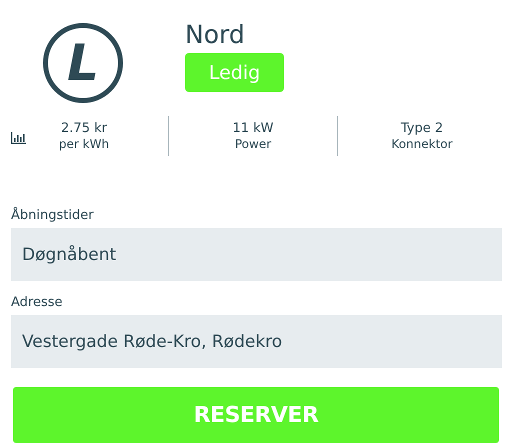 The height and width of the screenshot is (443, 510). Describe the element at coordinates (422, 144) in the screenshot. I see `stat-label: Konnektor` at that location.